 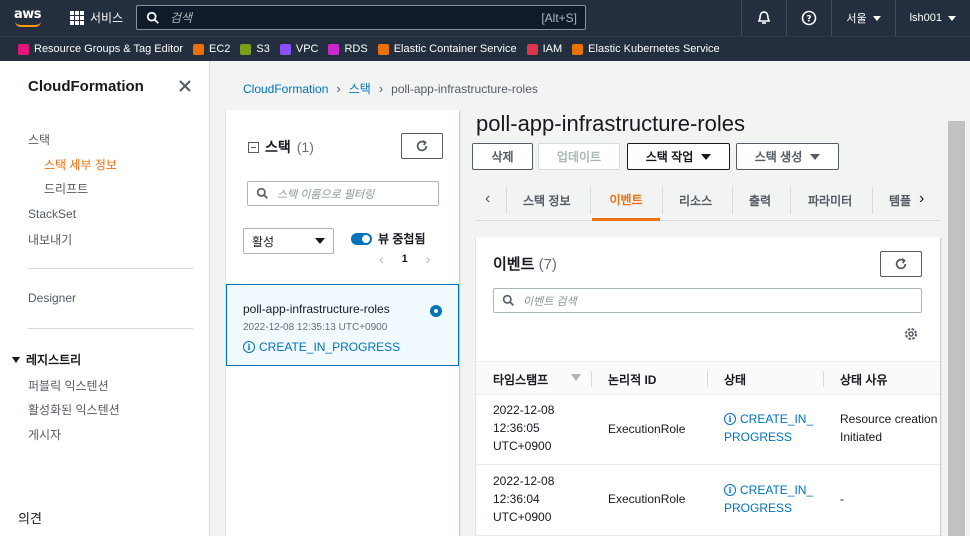 I want to click on region-selector: 서울, so click(x=862, y=18).